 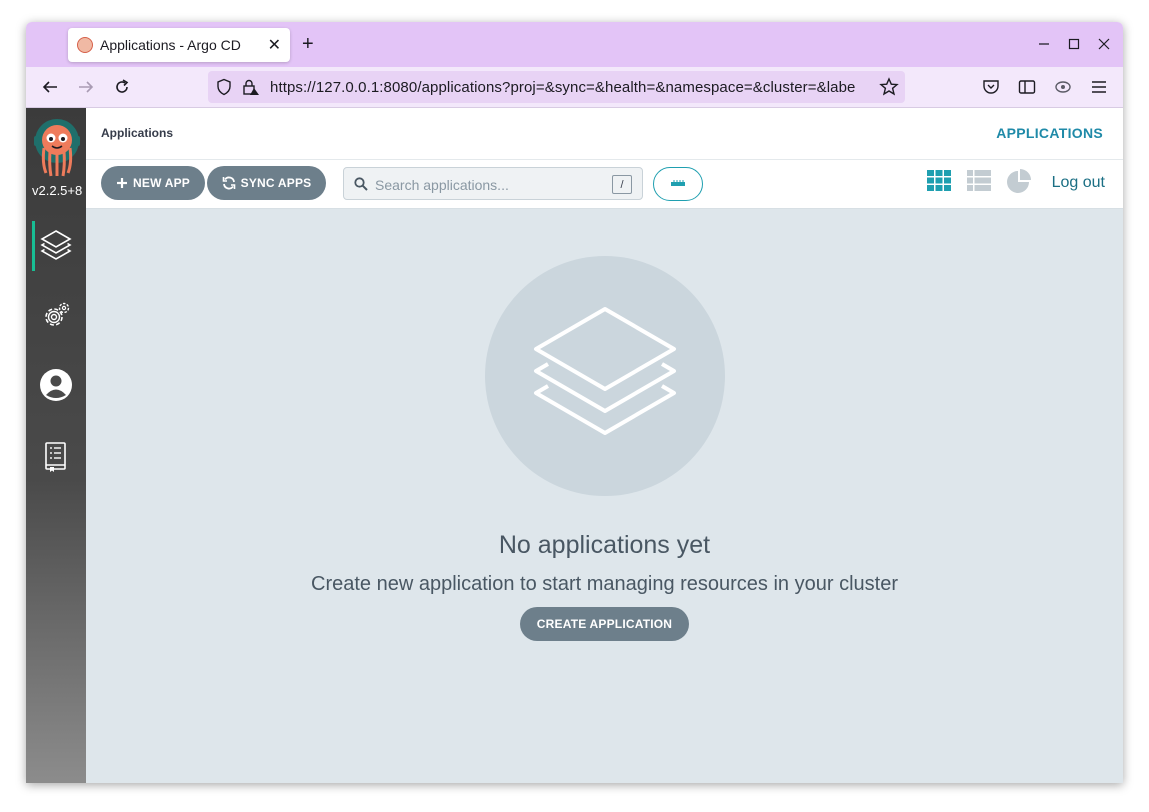 I want to click on create-application-button: CREATE APPLICATION, so click(x=604, y=624).